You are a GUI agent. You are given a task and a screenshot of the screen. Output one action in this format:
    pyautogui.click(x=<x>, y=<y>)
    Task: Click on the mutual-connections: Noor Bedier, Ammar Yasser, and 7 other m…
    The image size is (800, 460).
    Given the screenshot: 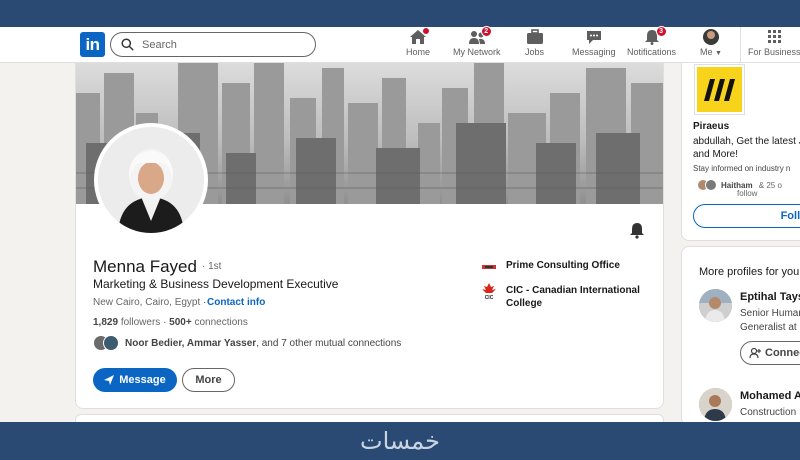 What is the action you would take?
    pyautogui.click(x=247, y=343)
    